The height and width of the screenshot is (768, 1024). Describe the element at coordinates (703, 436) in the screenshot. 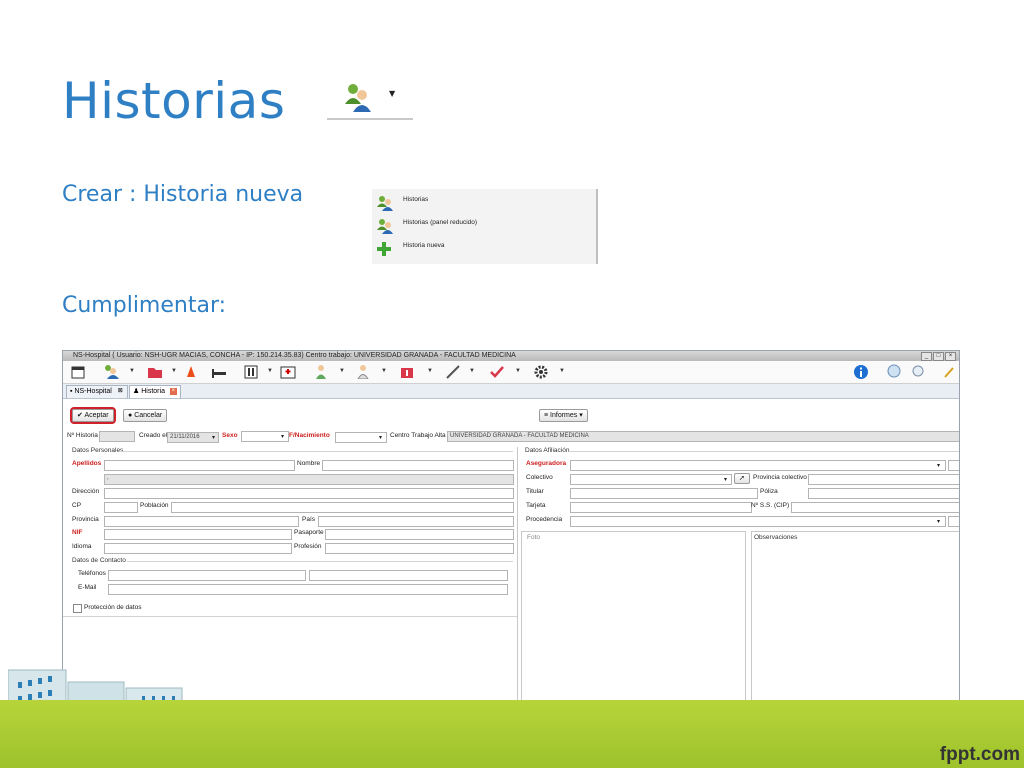

I see `center-field: UNIVERSIDAD GRANADA - FACULTAD MEDICINA` at that location.